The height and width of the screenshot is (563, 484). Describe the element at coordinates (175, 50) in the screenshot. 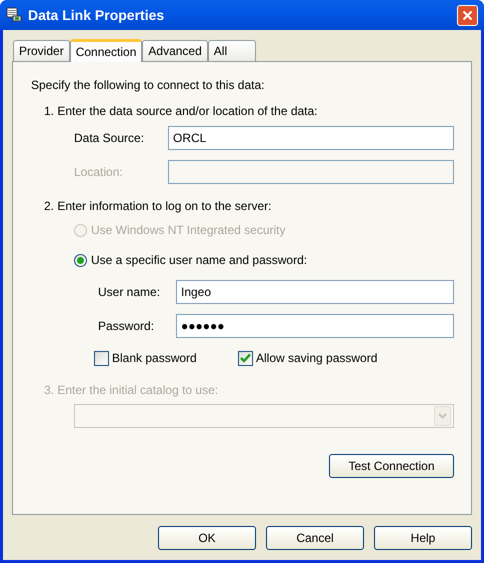

I see `tab: Advanced` at that location.